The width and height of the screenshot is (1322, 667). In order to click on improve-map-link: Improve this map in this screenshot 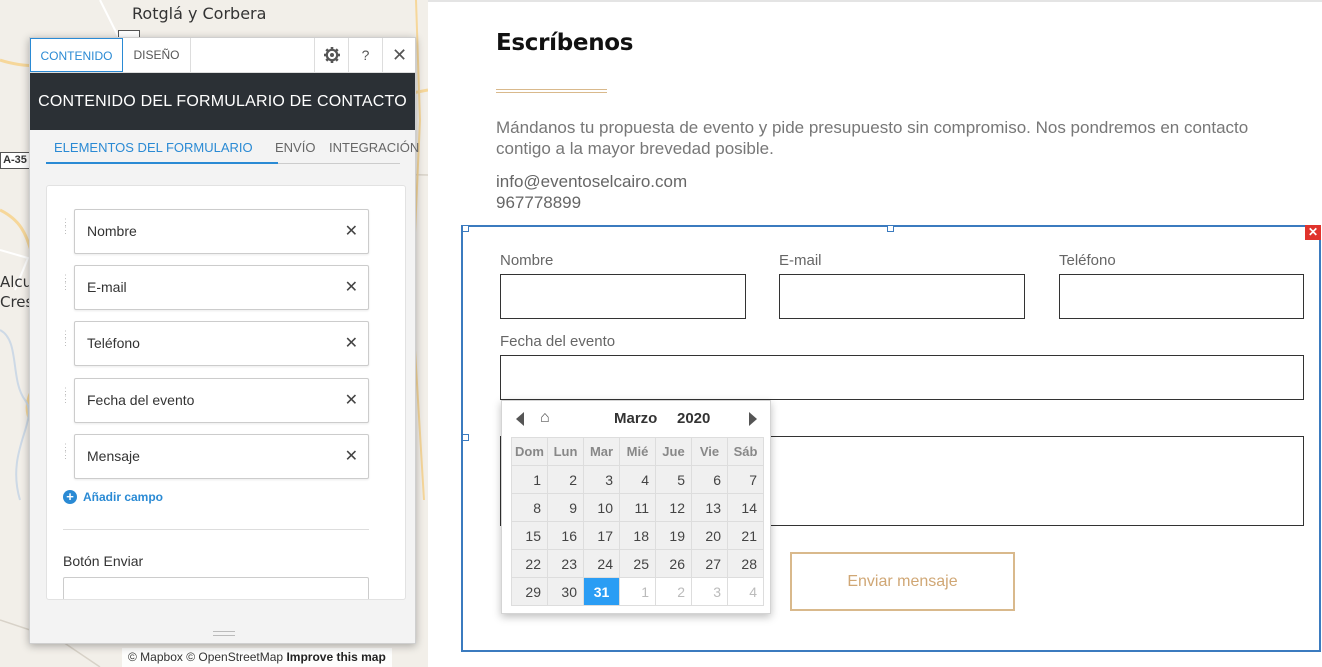, I will do `click(335, 657)`.